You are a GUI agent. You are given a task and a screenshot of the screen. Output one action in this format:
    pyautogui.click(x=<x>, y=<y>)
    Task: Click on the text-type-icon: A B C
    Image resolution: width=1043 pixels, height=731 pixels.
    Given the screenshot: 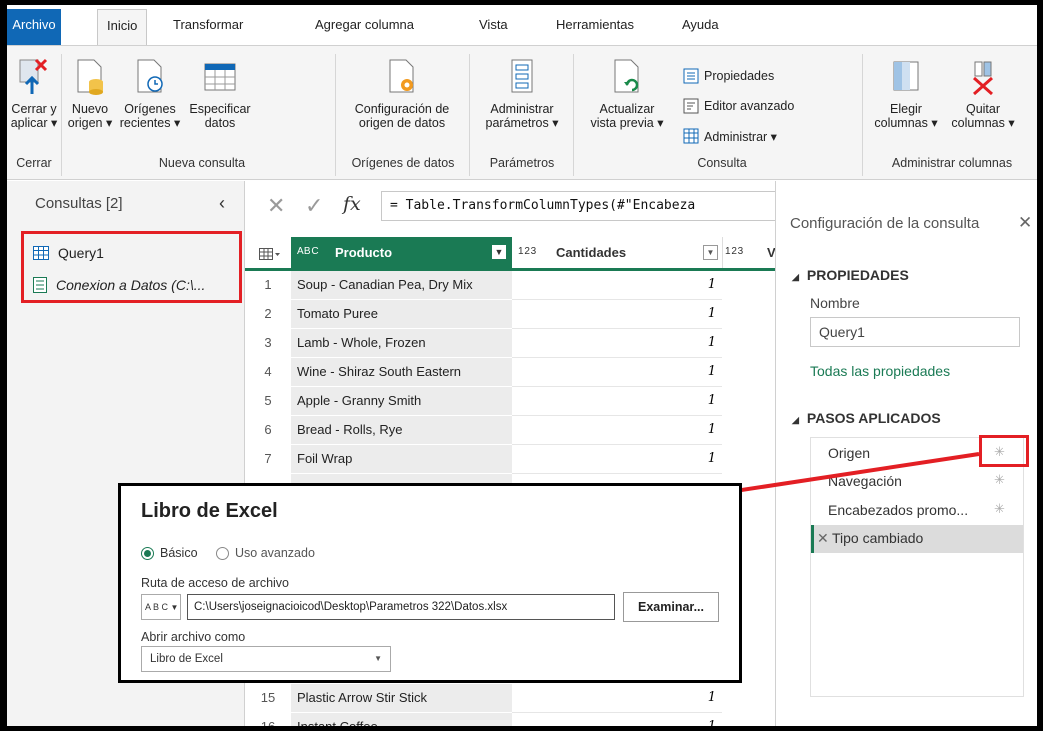 What is the action you would take?
    pyautogui.click(x=157, y=607)
    